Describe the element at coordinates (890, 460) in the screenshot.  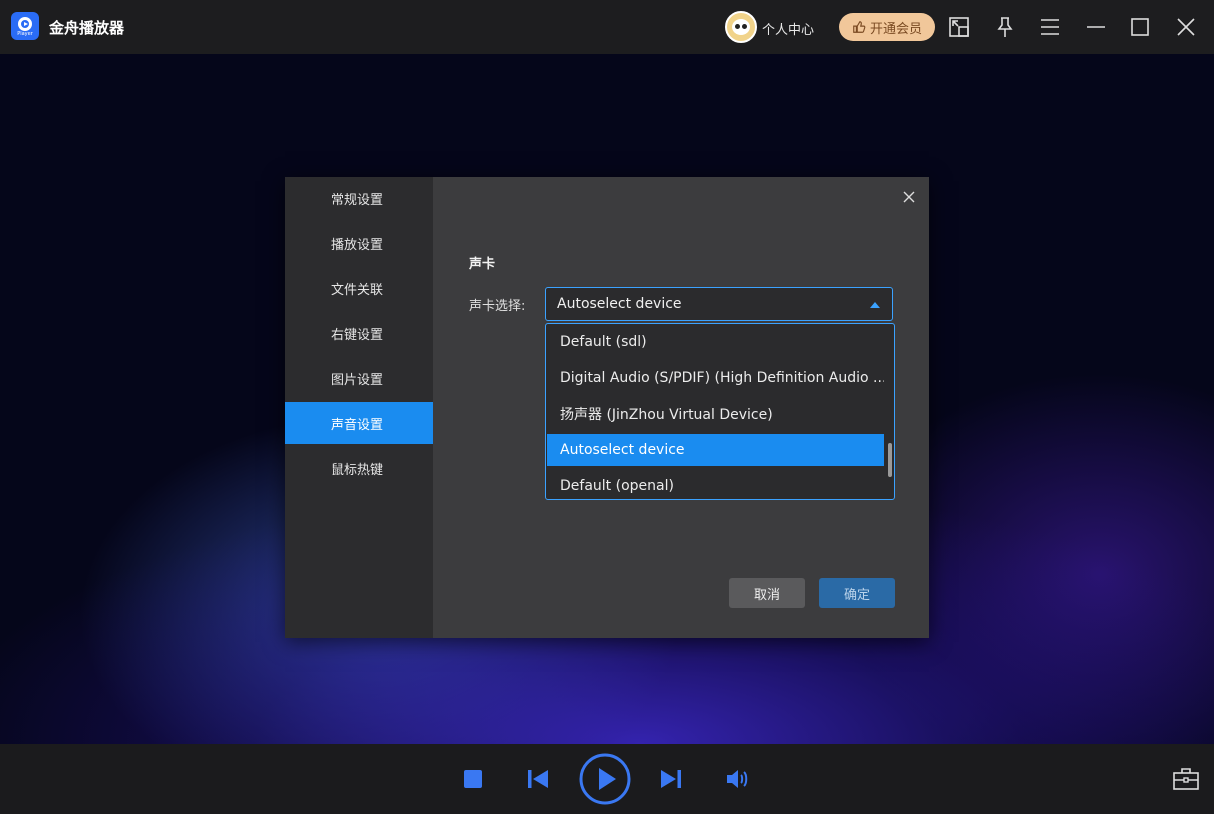
I see `dropdown-scrollbar` at that location.